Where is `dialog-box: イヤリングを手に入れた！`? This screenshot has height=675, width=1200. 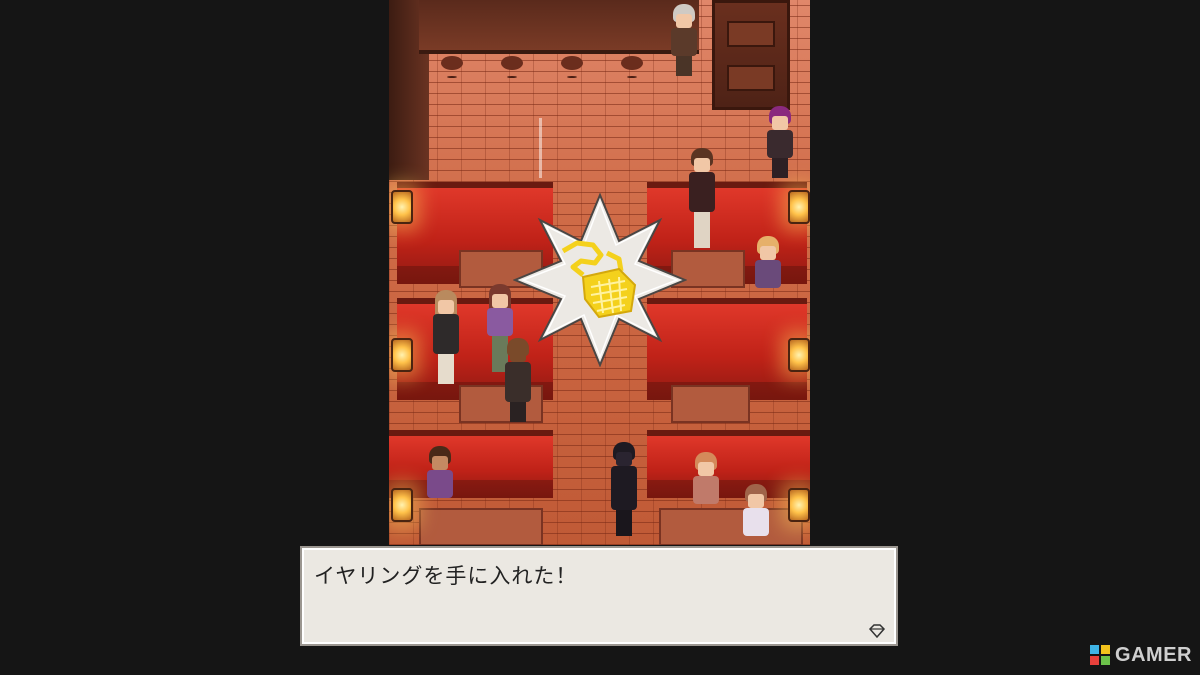
dialog-box: イヤリングを手に入れた！ is located at coordinates (599, 596).